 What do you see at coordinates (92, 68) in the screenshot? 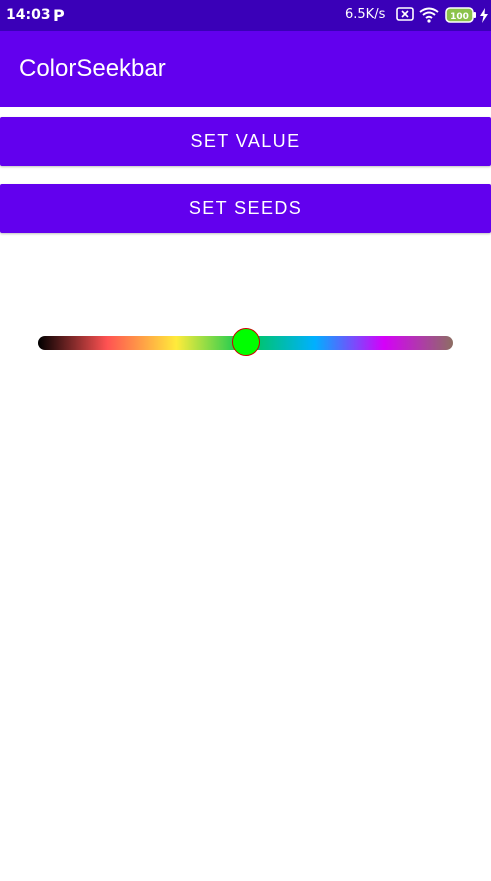
I see `app-title: ColorSeekbar` at bounding box center [92, 68].